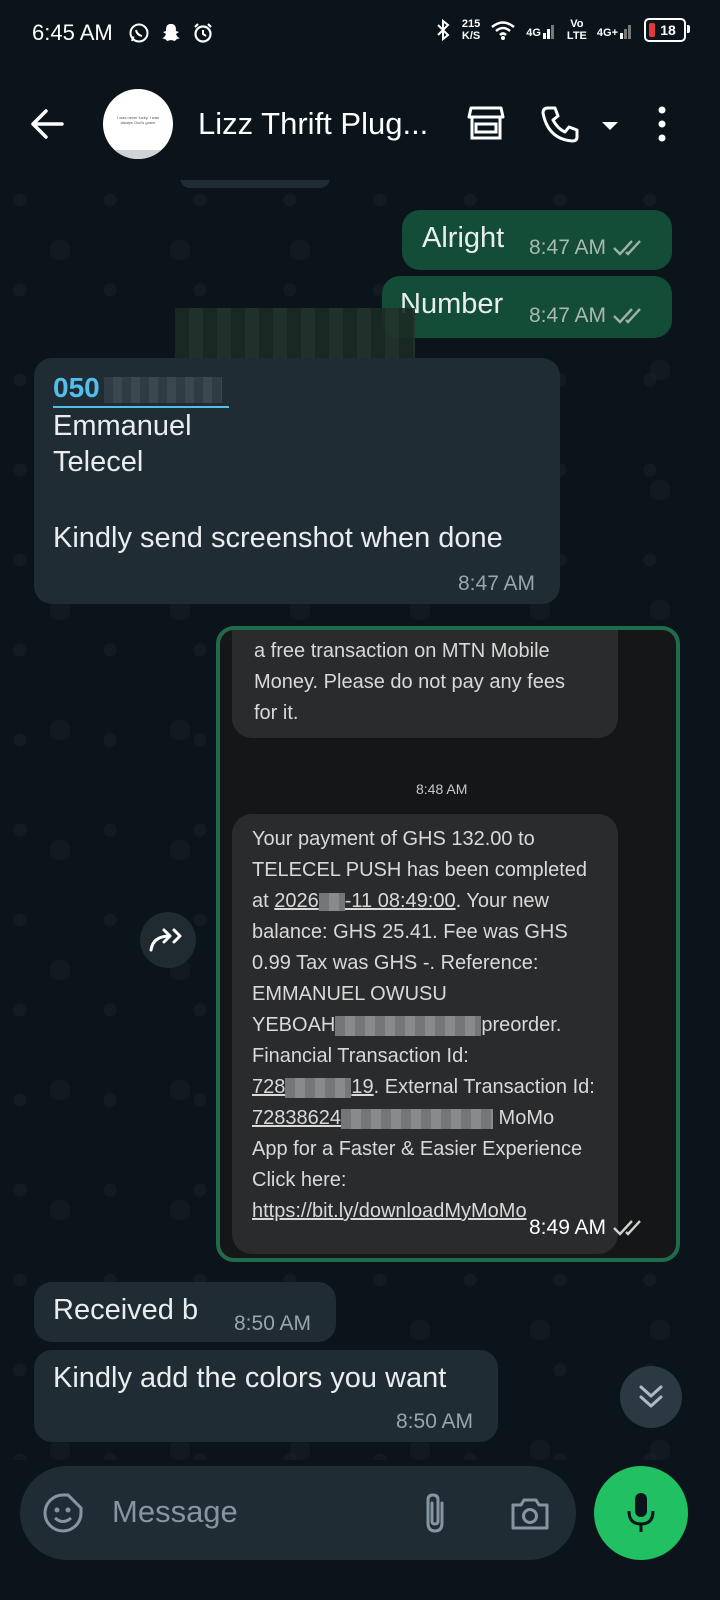 The image size is (720, 1600). Describe the element at coordinates (203, 33) in the screenshot. I see `alarm-icon` at that location.